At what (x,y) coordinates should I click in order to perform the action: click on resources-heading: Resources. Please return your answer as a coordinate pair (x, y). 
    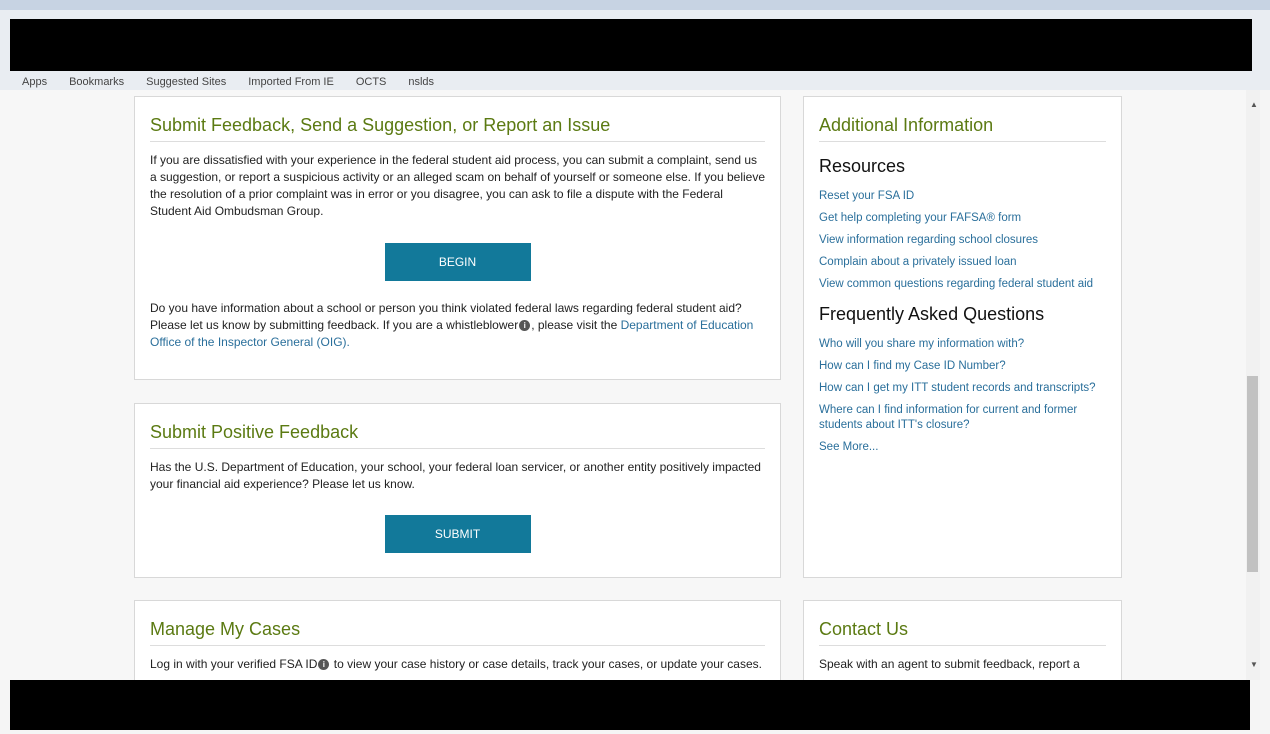
    Looking at the image, I should click on (862, 166).